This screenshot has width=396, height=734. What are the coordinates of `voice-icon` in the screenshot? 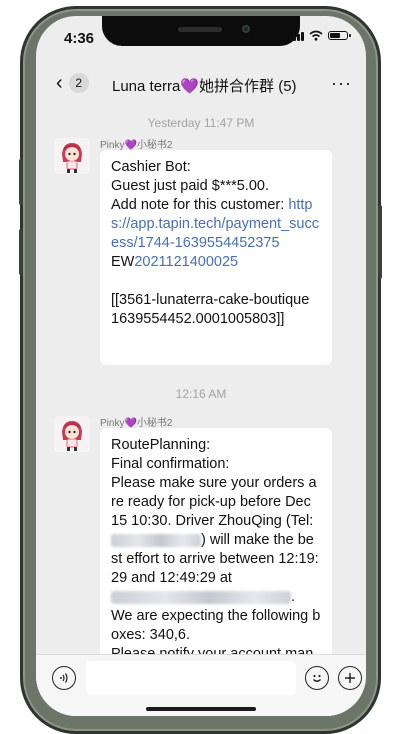 It's located at (64, 678).